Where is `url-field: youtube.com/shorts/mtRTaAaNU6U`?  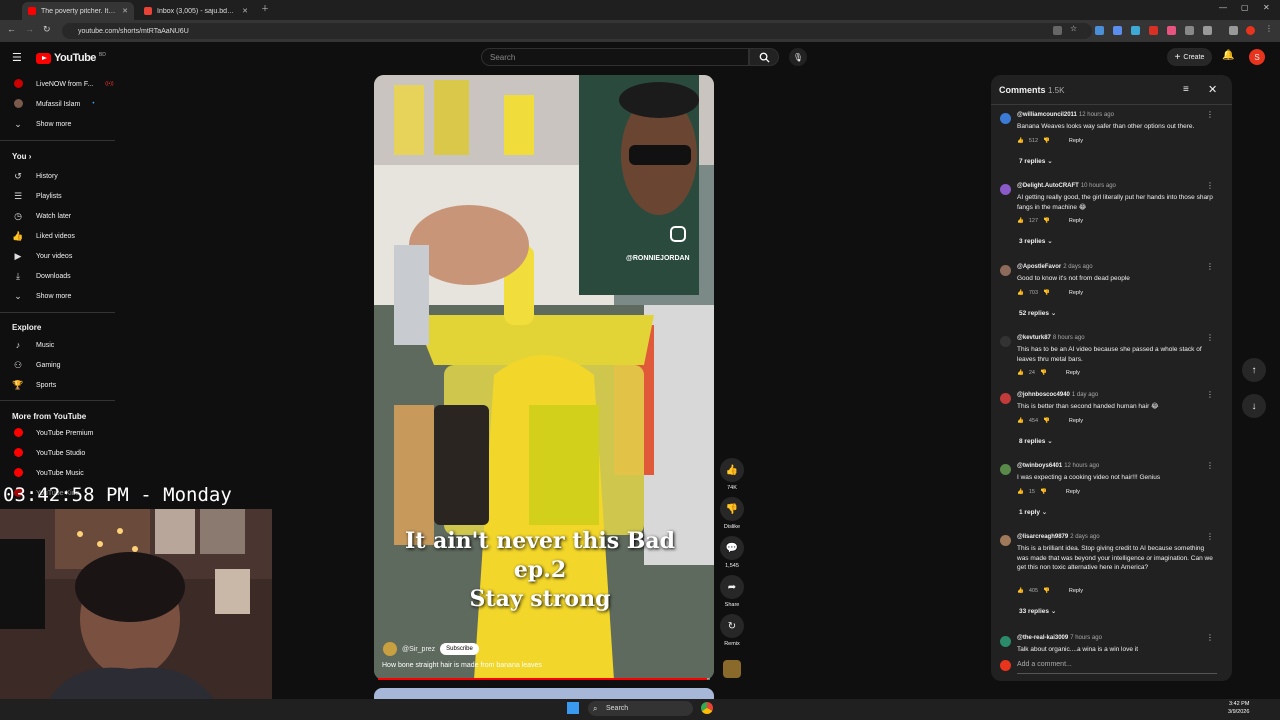 url-field: youtube.com/shorts/mtRTaAaNU6U is located at coordinates (577, 31).